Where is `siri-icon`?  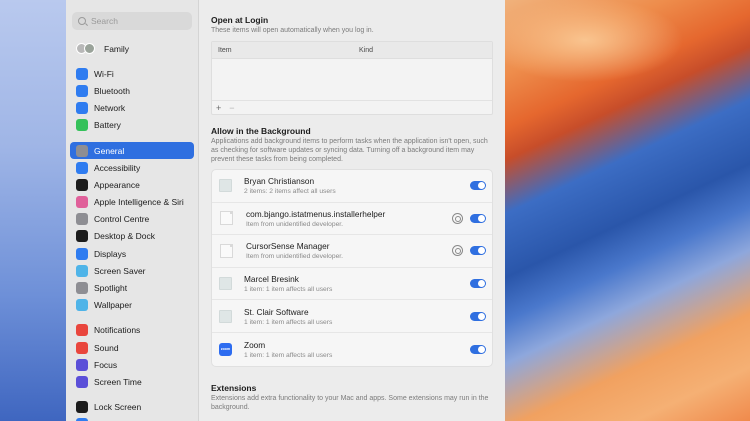 siri-icon is located at coordinates (82, 202).